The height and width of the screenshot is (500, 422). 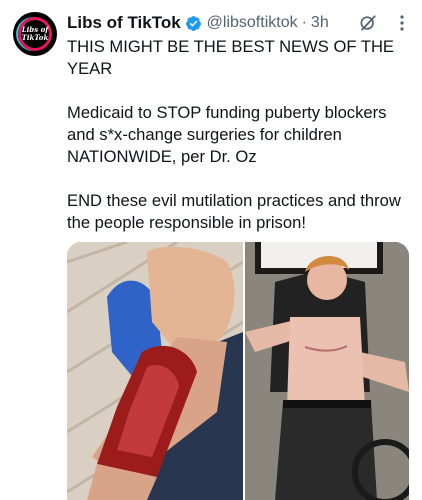 What do you see at coordinates (35, 37) in the screenshot?
I see `avatar-text-line2: TikTok` at bounding box center [35, 37].